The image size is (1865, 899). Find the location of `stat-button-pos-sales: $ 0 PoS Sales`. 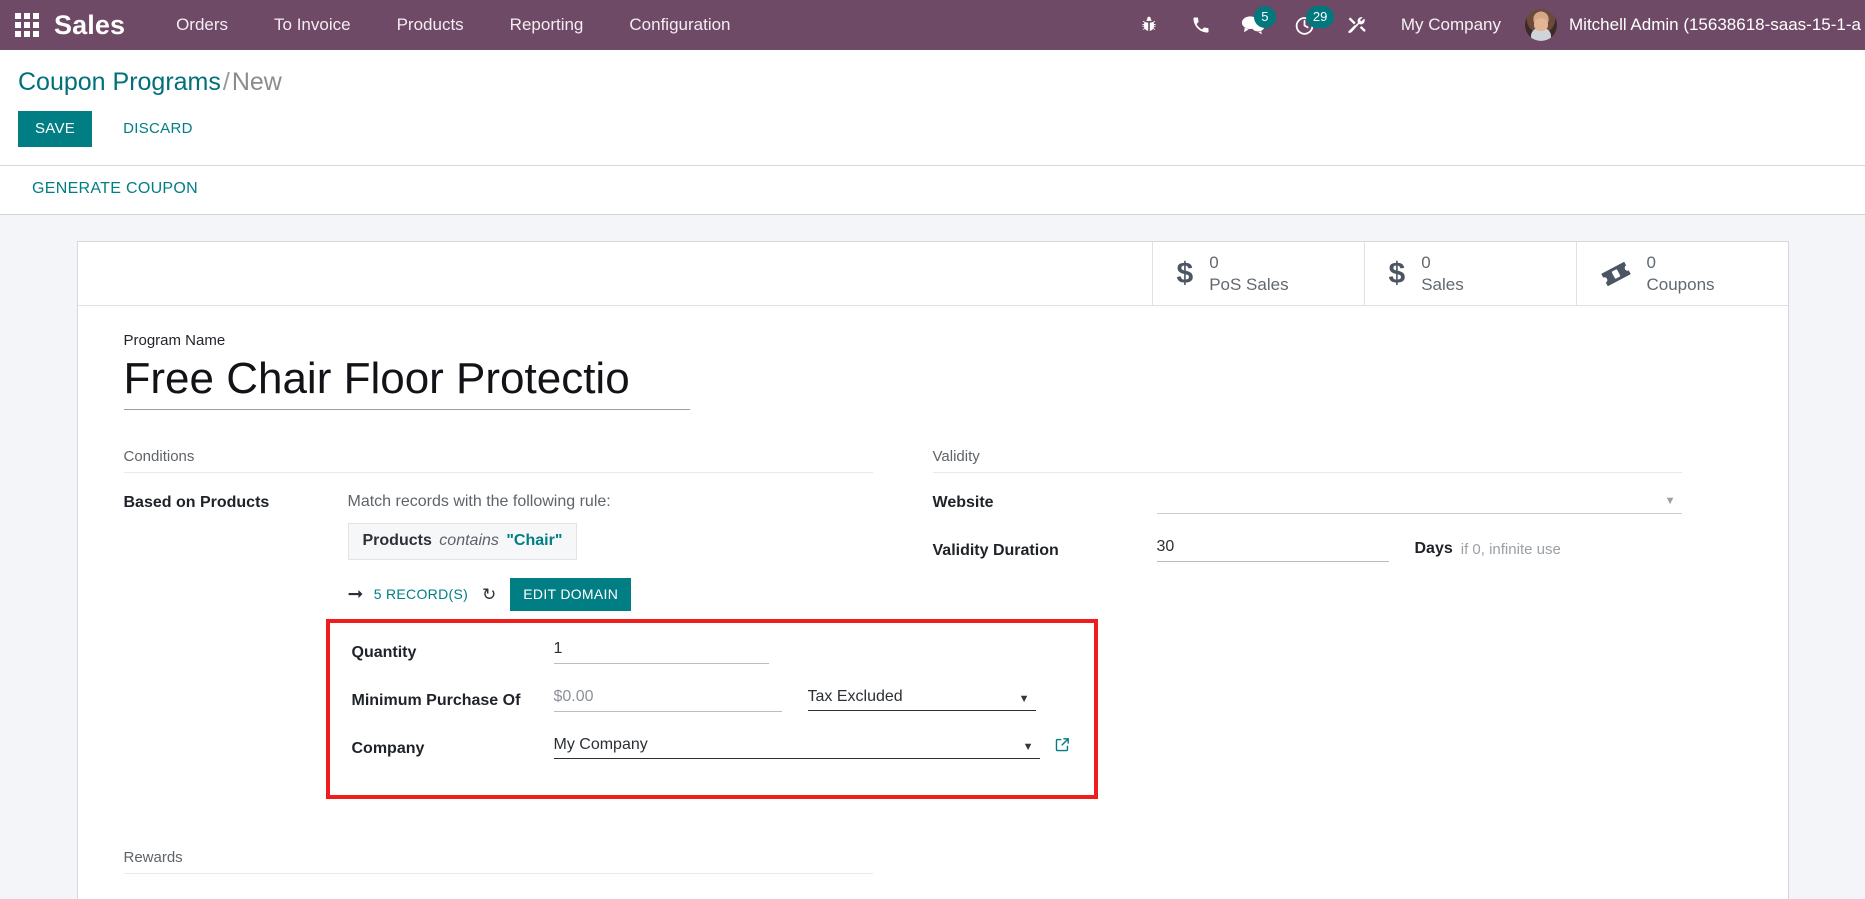

stat-button-pos-sales: $ 0 PoS Sales is located at coordinates (1257, 273).